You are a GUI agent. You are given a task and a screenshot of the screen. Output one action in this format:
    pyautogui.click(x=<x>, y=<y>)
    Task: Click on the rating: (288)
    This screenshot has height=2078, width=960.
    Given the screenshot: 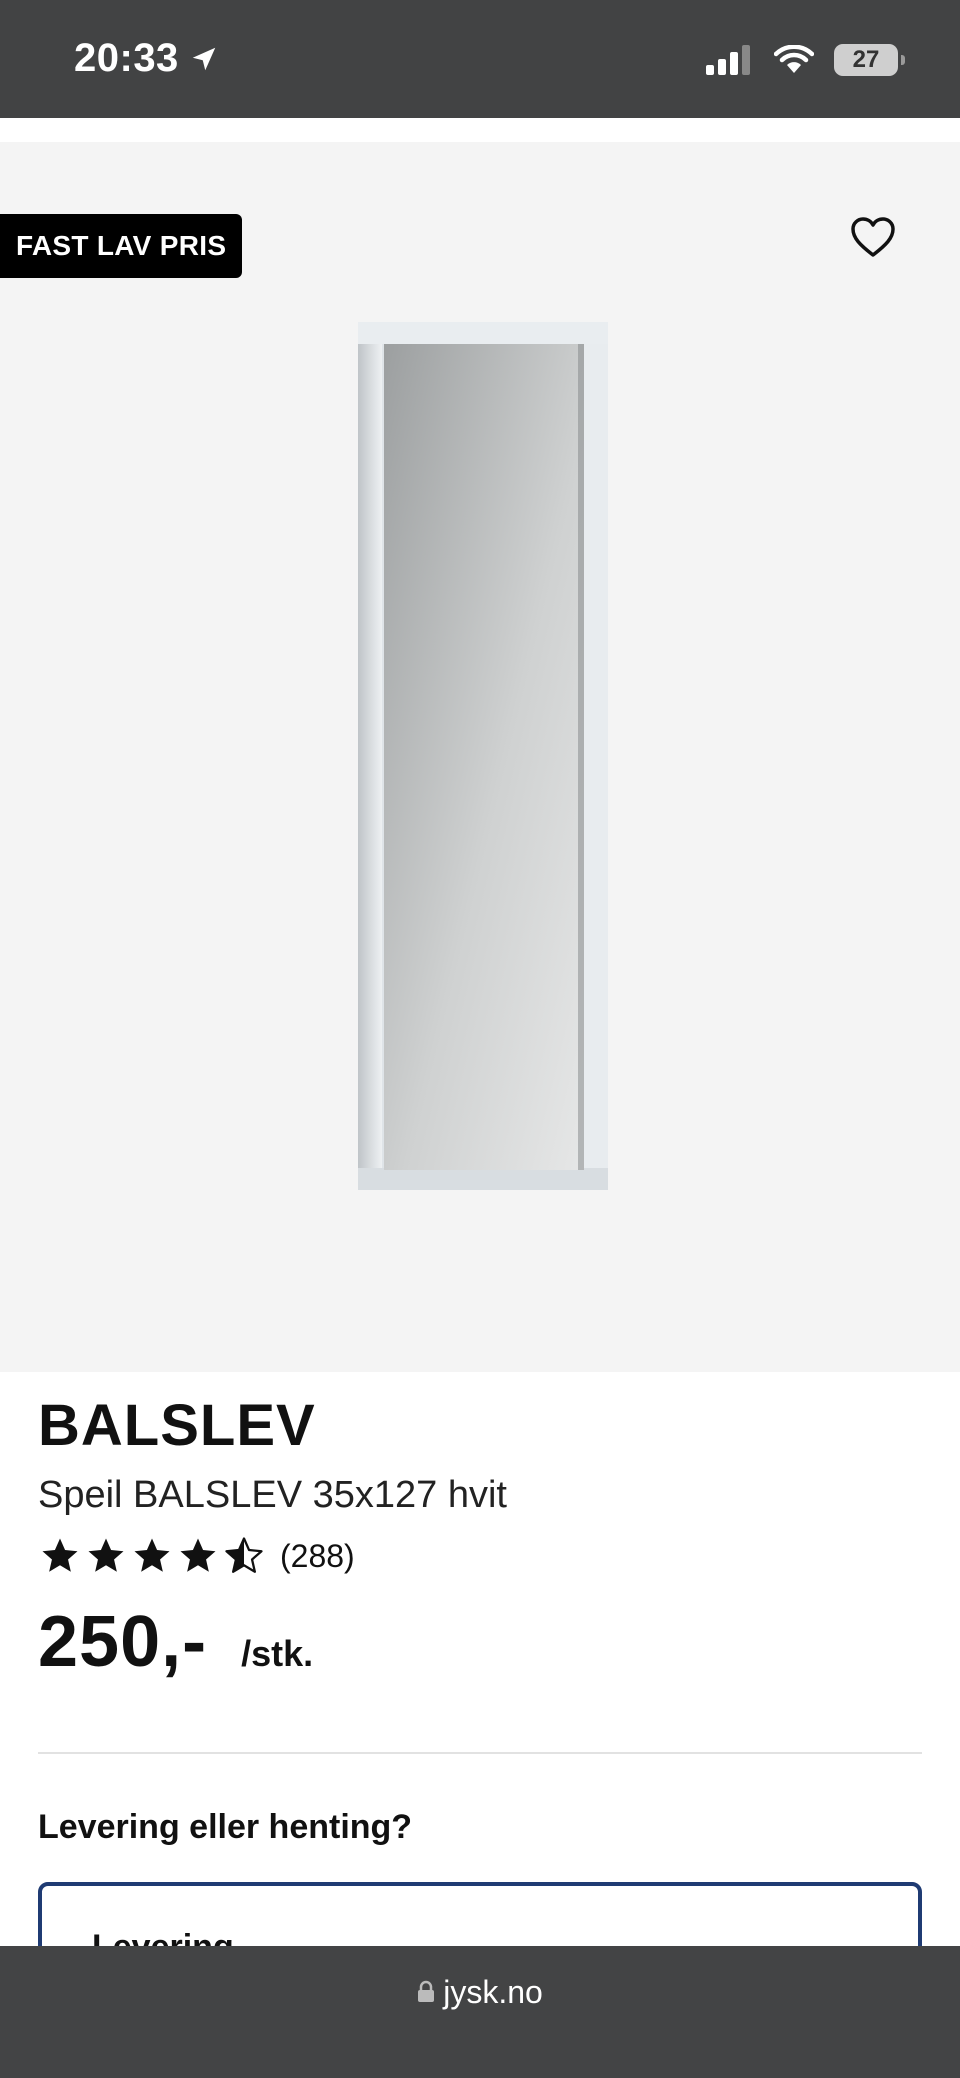 What is the action you would take?
    pyautogui.click(x=480, y=1556)
    